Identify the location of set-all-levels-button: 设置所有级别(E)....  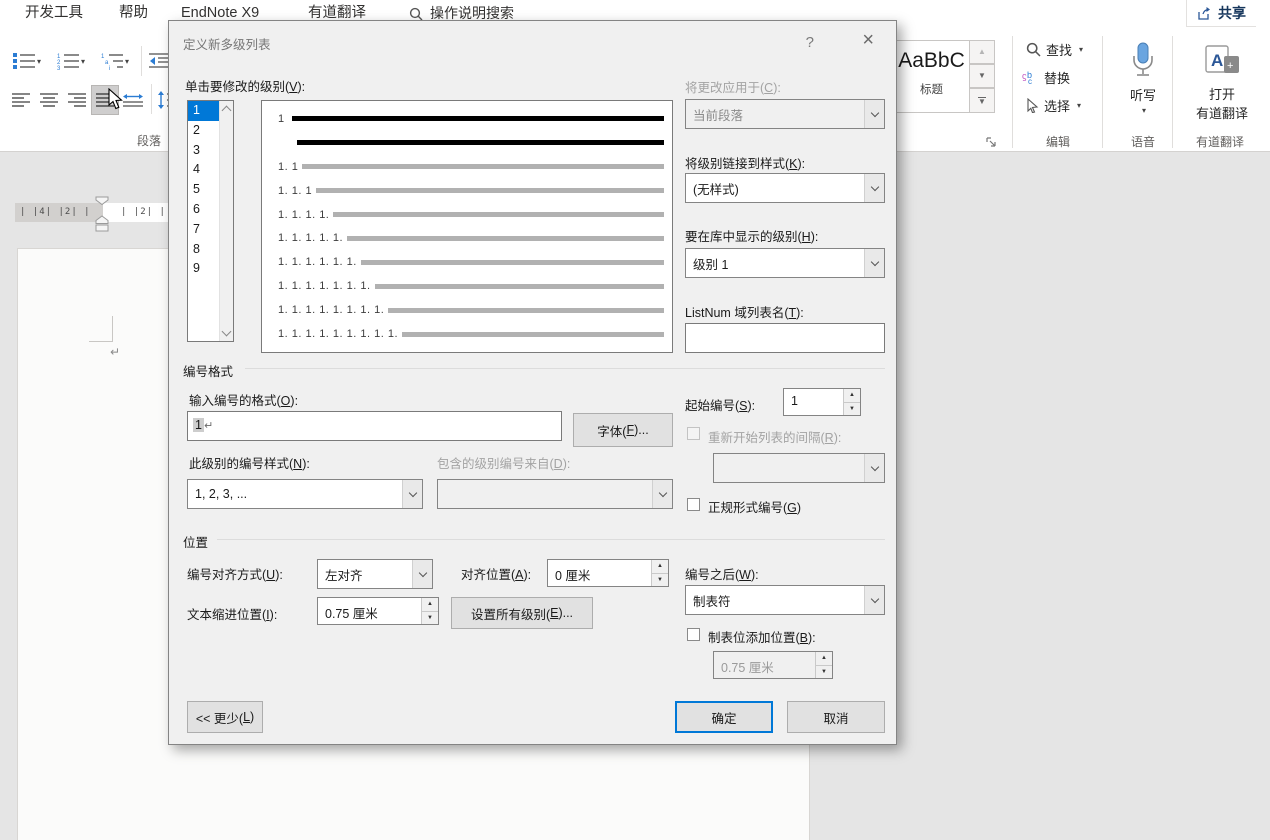
(522, 613).